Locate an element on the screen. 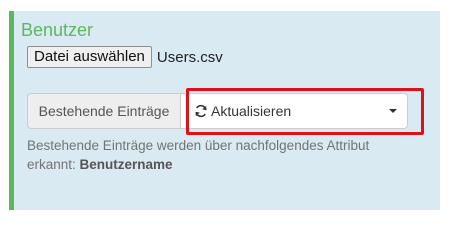 The height and width of the screenshot is (240, 450). existing-entries-input-group: Bestehende Einträge Aktualisieren is located at coordinates (217, 111).